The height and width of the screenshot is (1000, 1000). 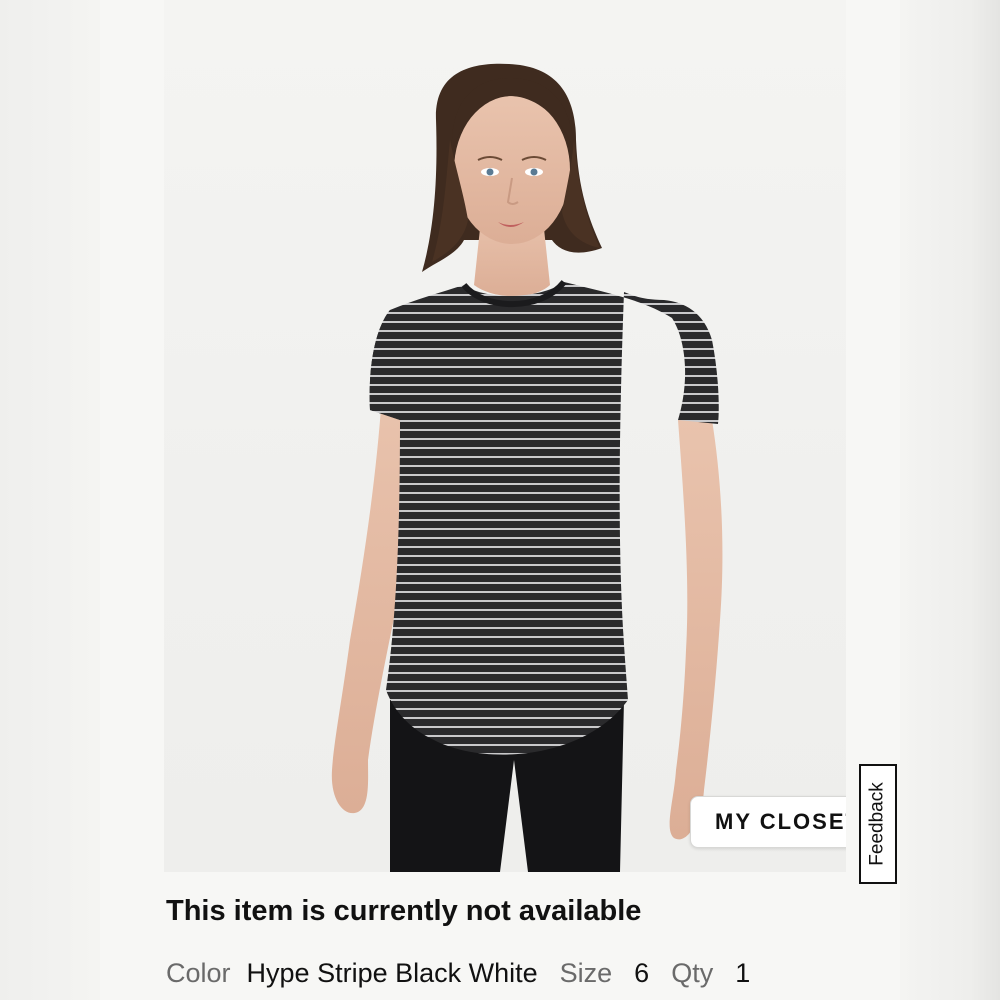 I want to click on color-label: Color, so click(x=198, y=973).